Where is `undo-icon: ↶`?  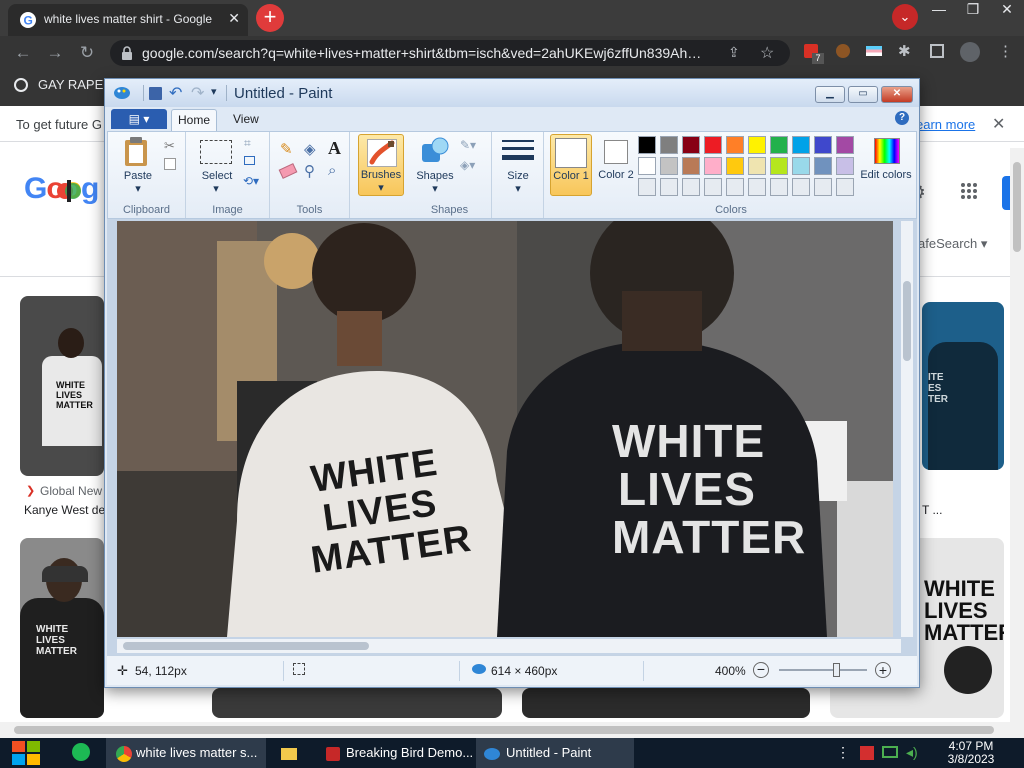 undo-icon: ↶ is located at coordinates (175, 93).